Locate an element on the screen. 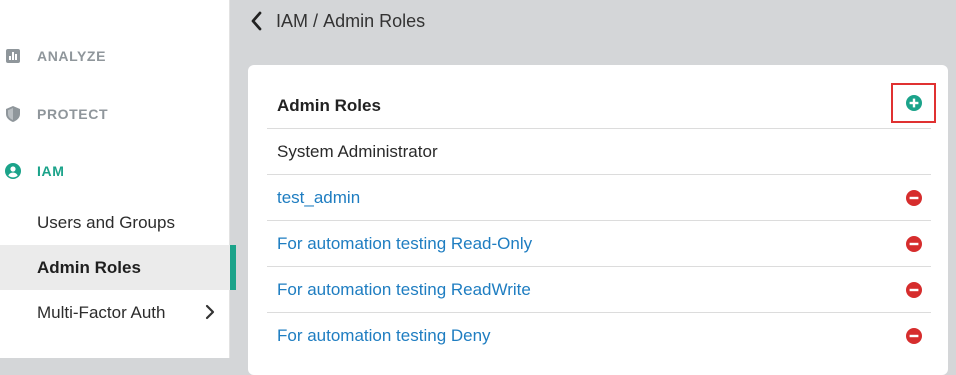 The height and width of the screenshot is (375, 956). list-item: System Administrator is located at coordinates (599, 151).